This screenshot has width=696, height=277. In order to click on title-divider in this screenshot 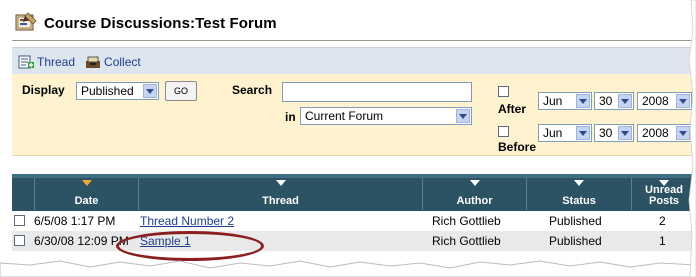, I will do `click(354, 40)`.